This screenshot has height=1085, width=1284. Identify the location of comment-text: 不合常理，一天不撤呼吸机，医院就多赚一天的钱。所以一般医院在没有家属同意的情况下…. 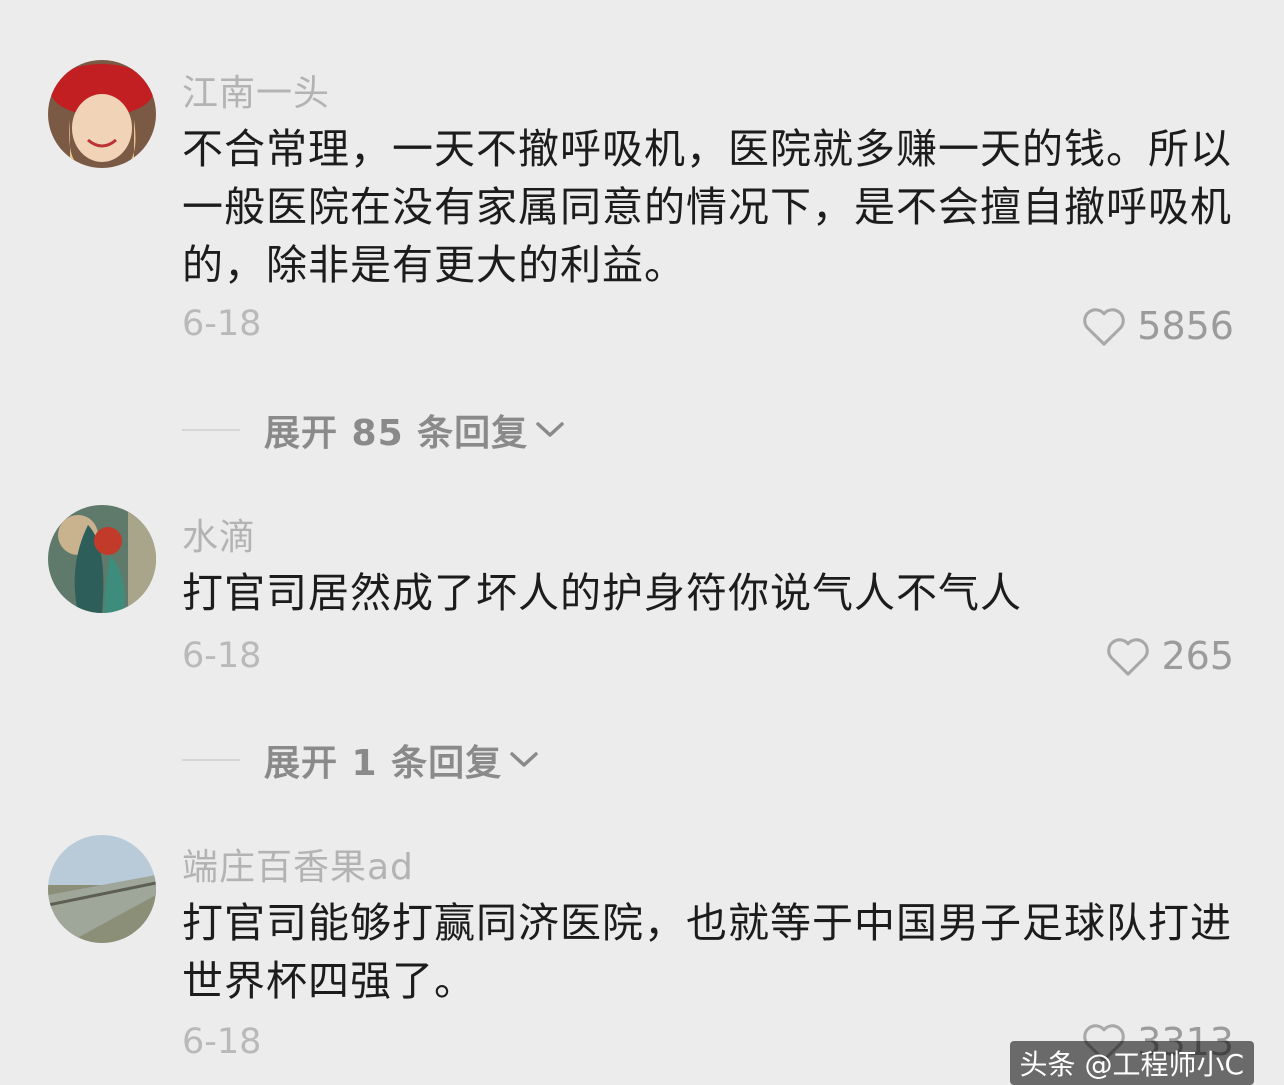
(707, 207).